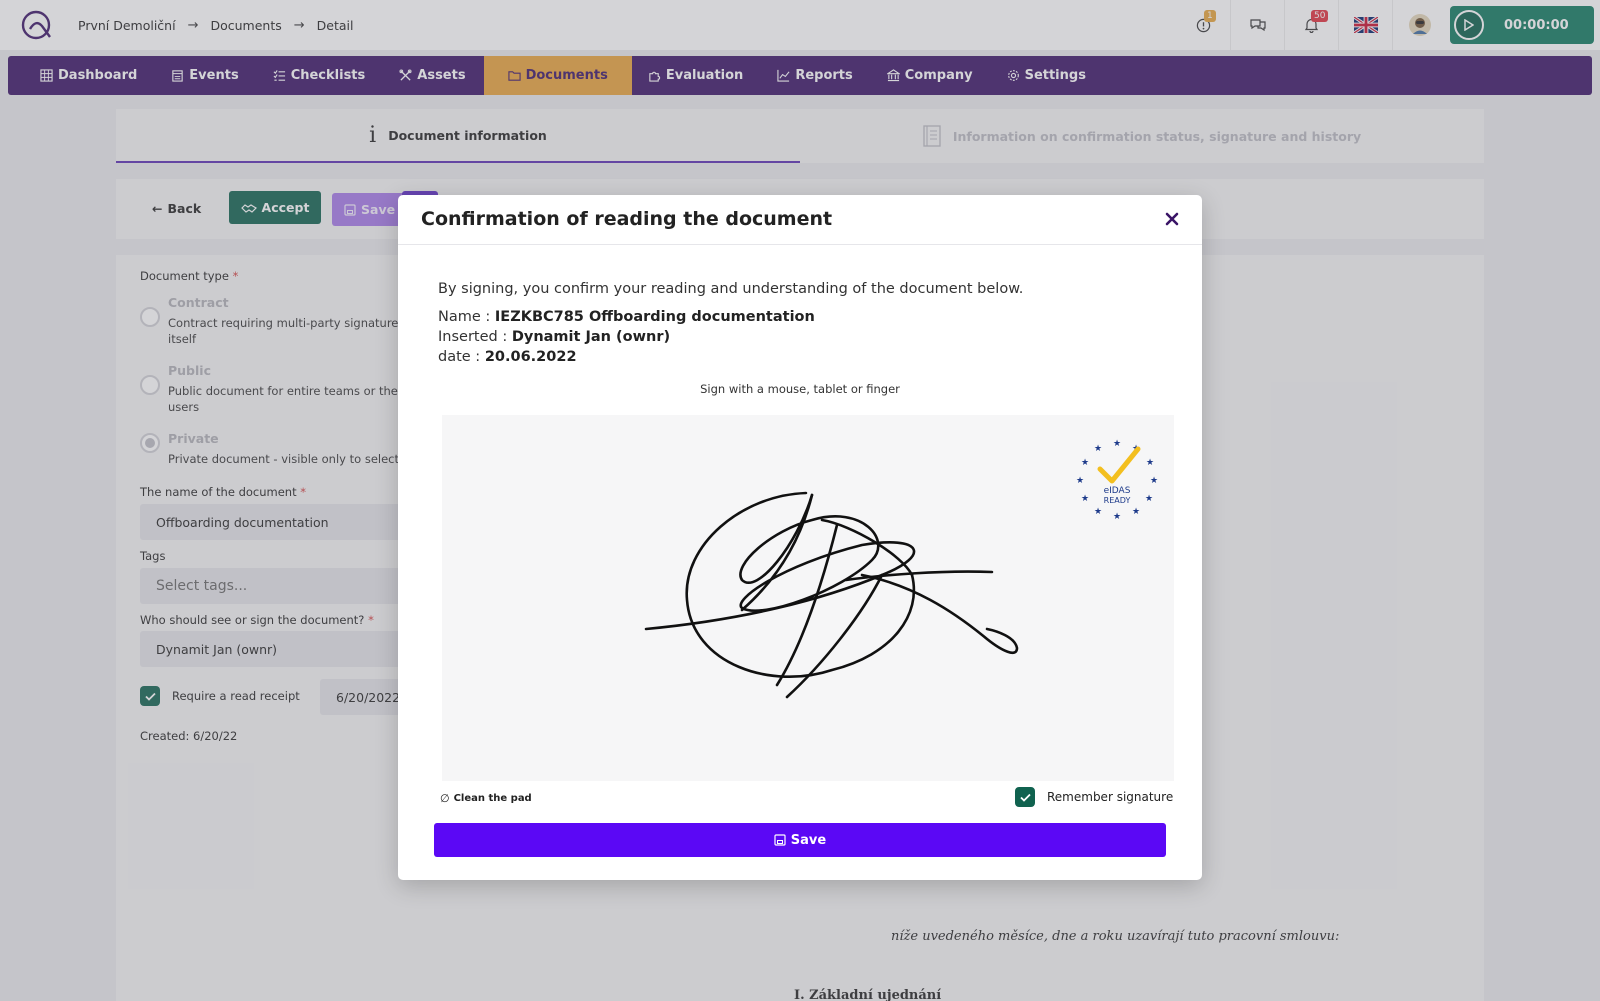  I want to click on modal-header: Confirmation of reading the document, so click(800, 220).